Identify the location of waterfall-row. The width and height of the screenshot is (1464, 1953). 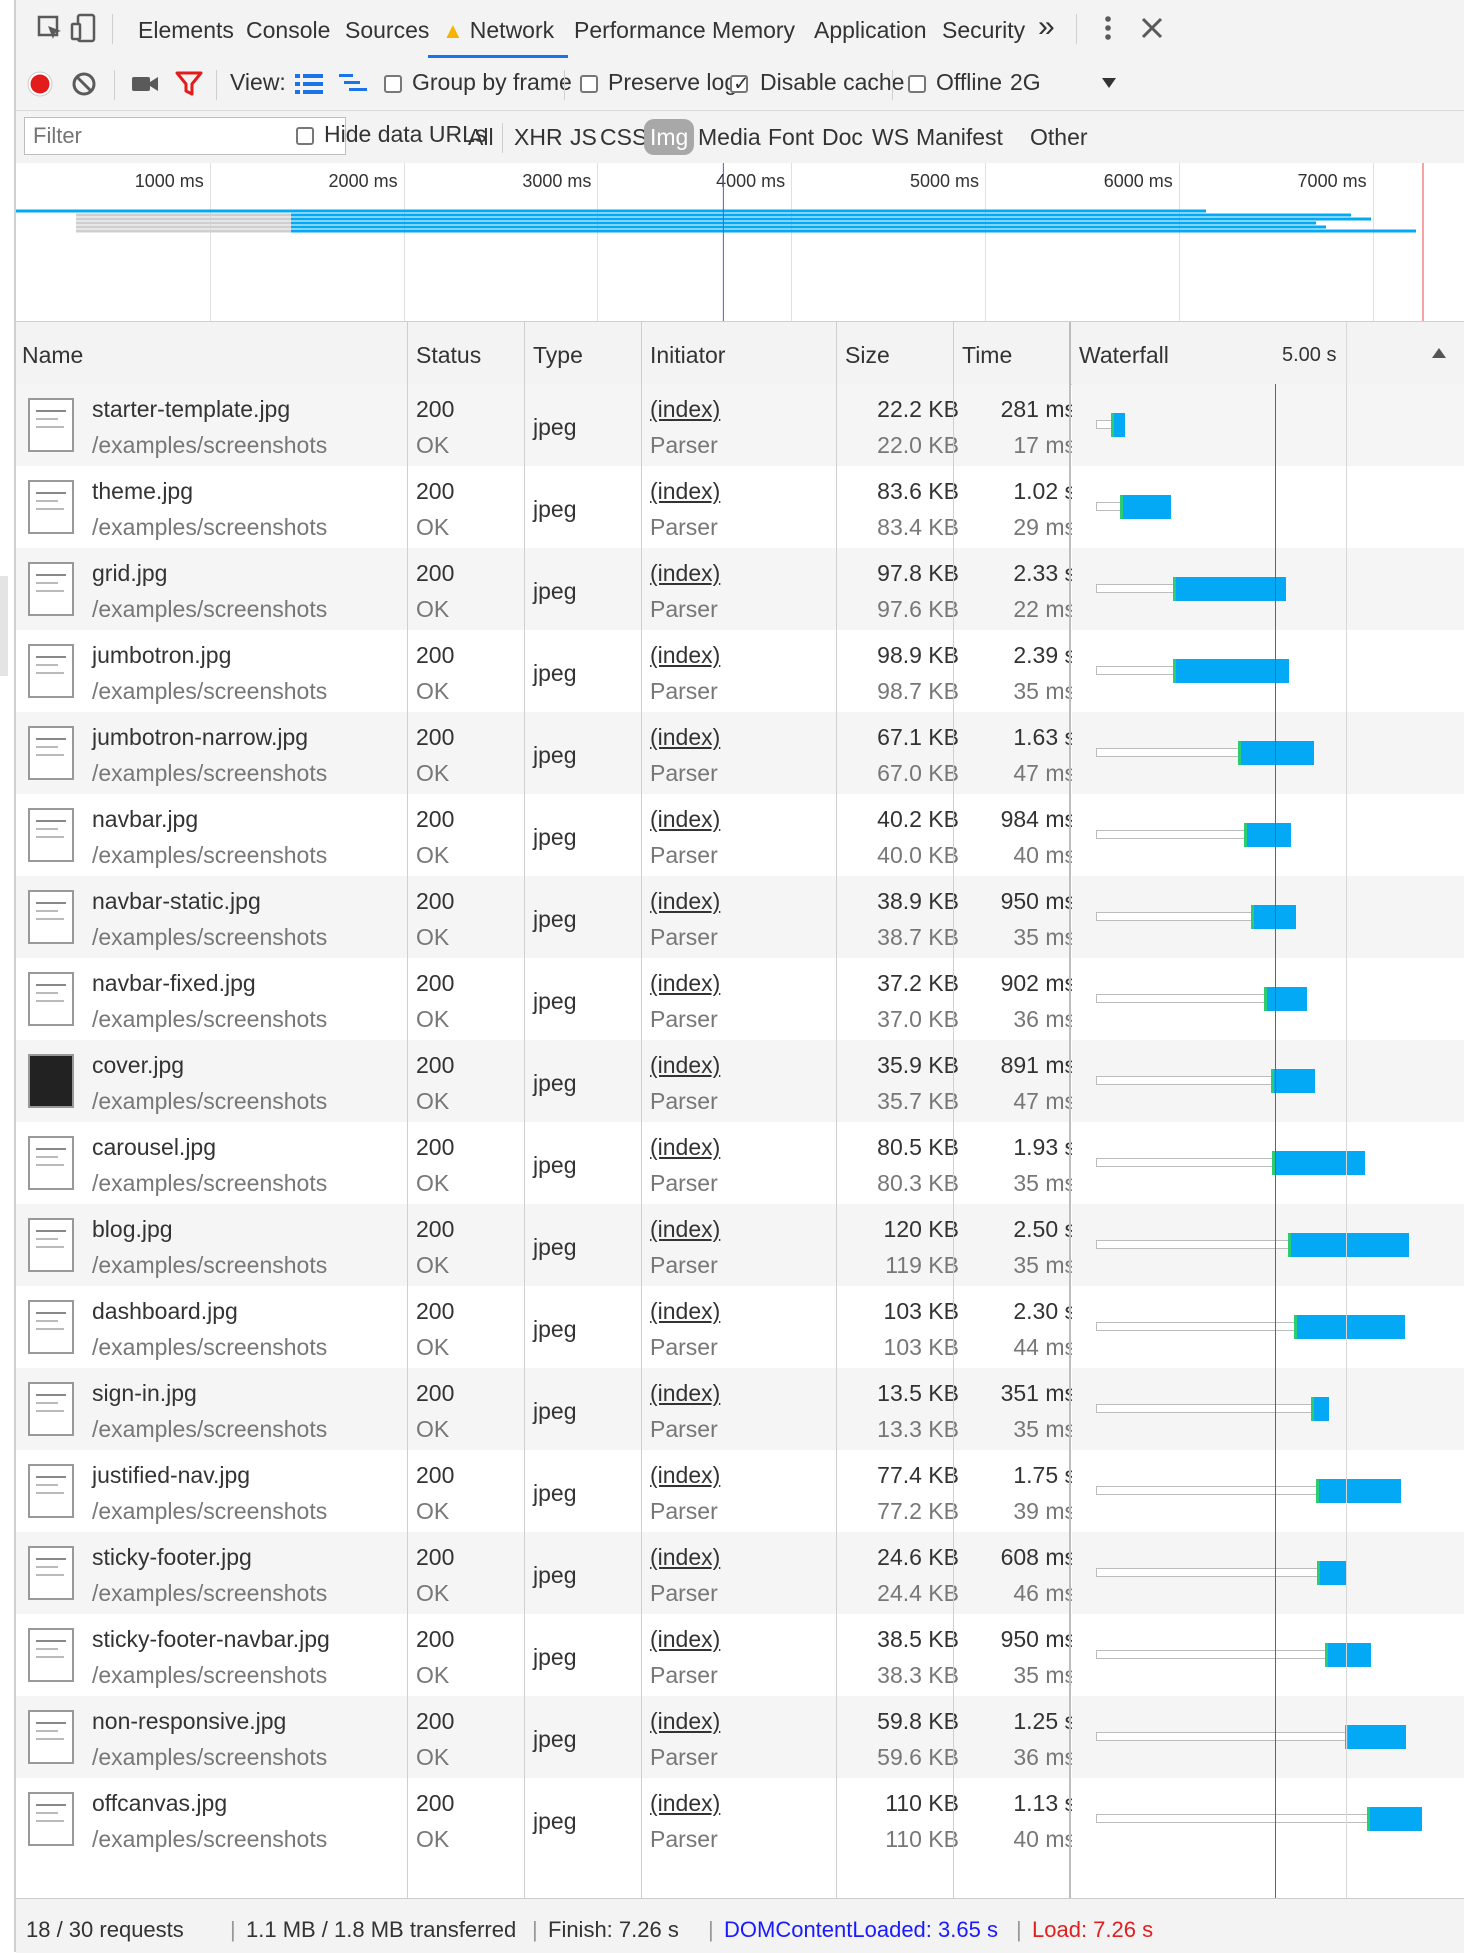
(1268, 425).